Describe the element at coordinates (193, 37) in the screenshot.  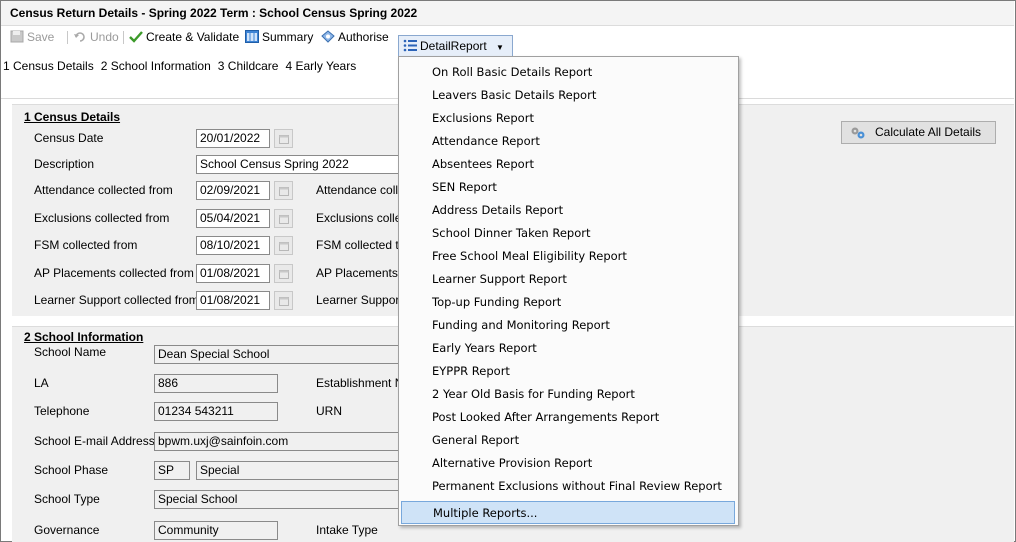
I see `create-validate-label: Create & Validate` at that location.